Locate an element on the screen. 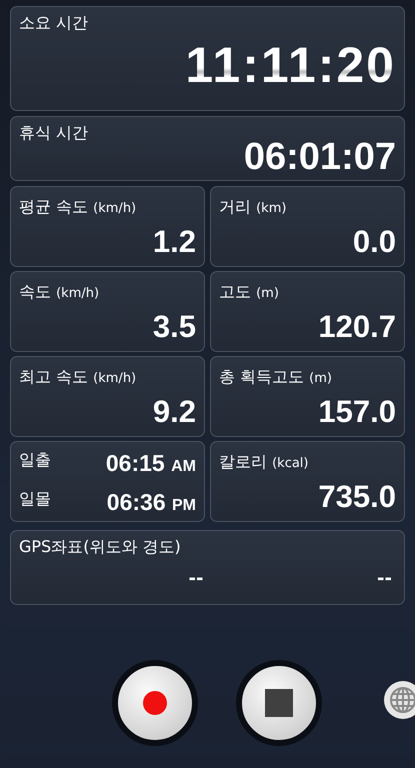 This screenshot has width=415, height=768. sun-time: 06:36 PM is located at coordinates (151, 502).